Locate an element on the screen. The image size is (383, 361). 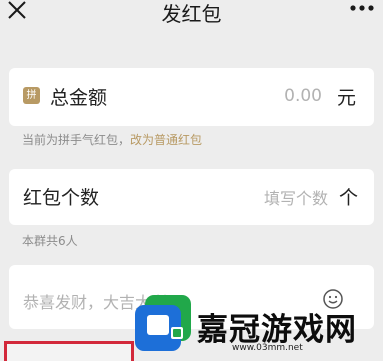
packet-count-unit: 个 is located at coordinates (348, 198).